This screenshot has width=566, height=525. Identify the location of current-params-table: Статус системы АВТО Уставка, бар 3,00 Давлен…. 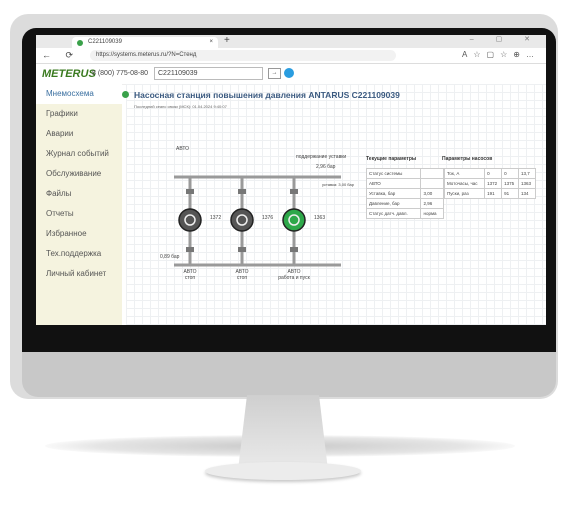
(404, 193).